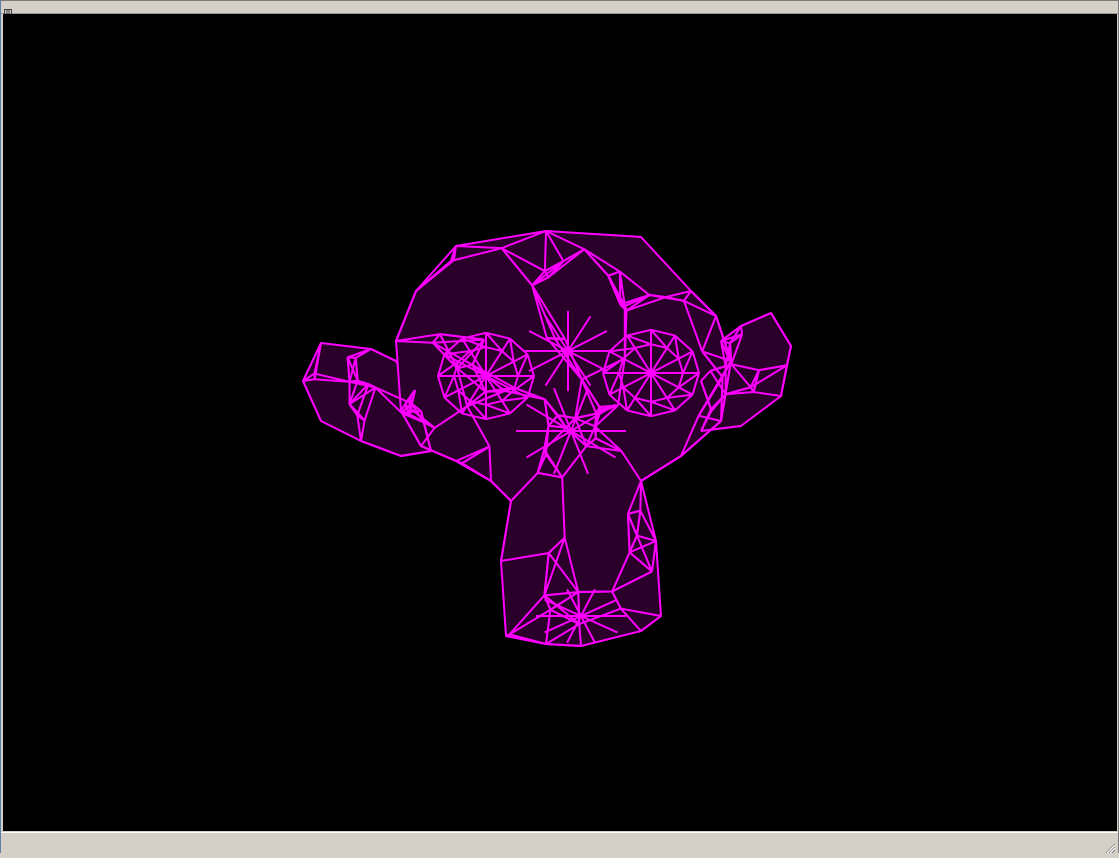 Image resolution: width=1119 pixels, height=858 pixels. Describe the element at coordinates (559, 7) in the screenshot. I see `title-bar` at that location.